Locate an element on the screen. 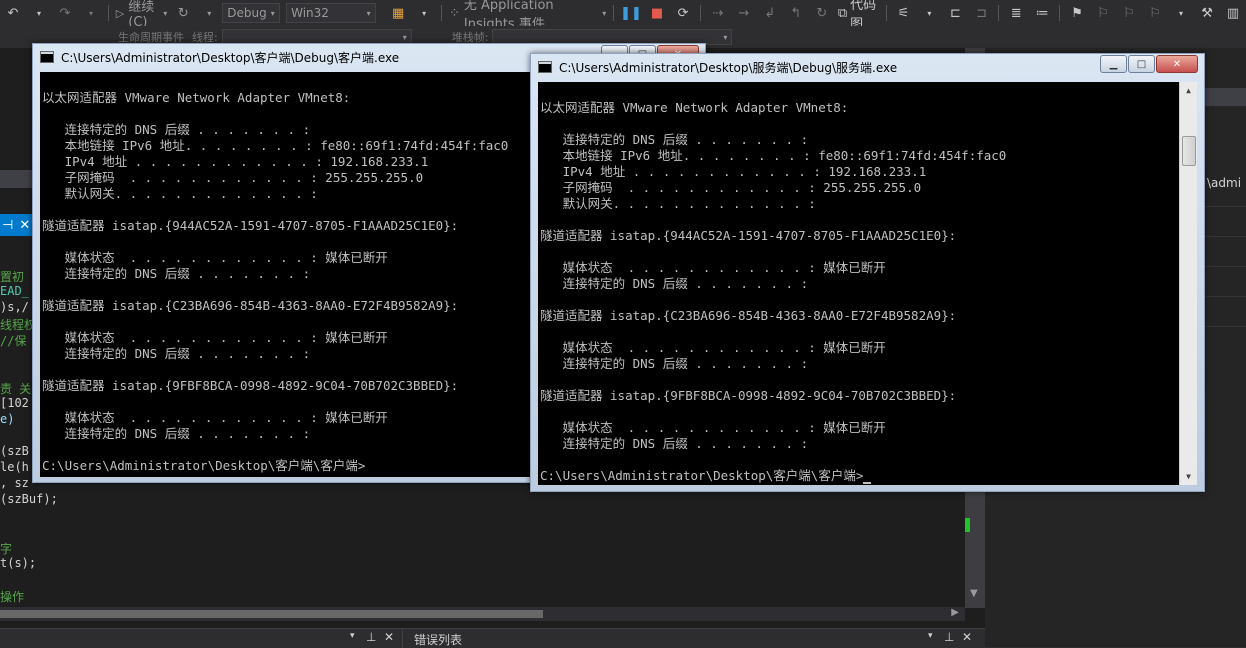  align-right-icon: ⊐ is located at coordinates (981, 13).